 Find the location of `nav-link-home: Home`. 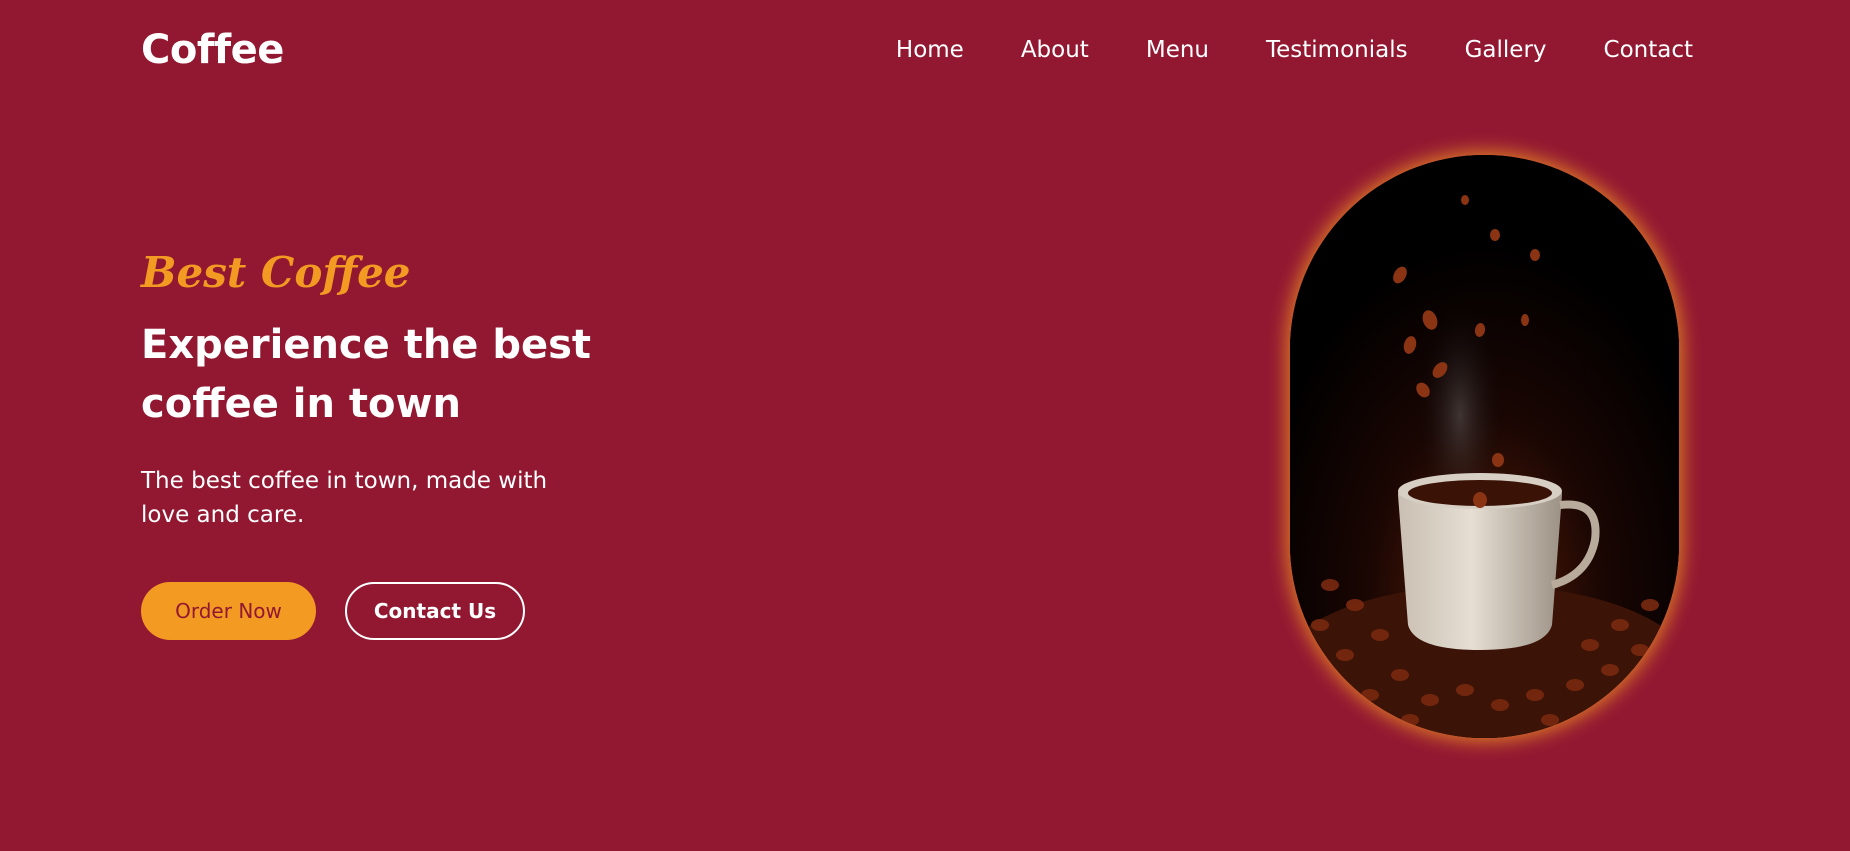

nav-link-home: Home is located at coordinates (930, 50).